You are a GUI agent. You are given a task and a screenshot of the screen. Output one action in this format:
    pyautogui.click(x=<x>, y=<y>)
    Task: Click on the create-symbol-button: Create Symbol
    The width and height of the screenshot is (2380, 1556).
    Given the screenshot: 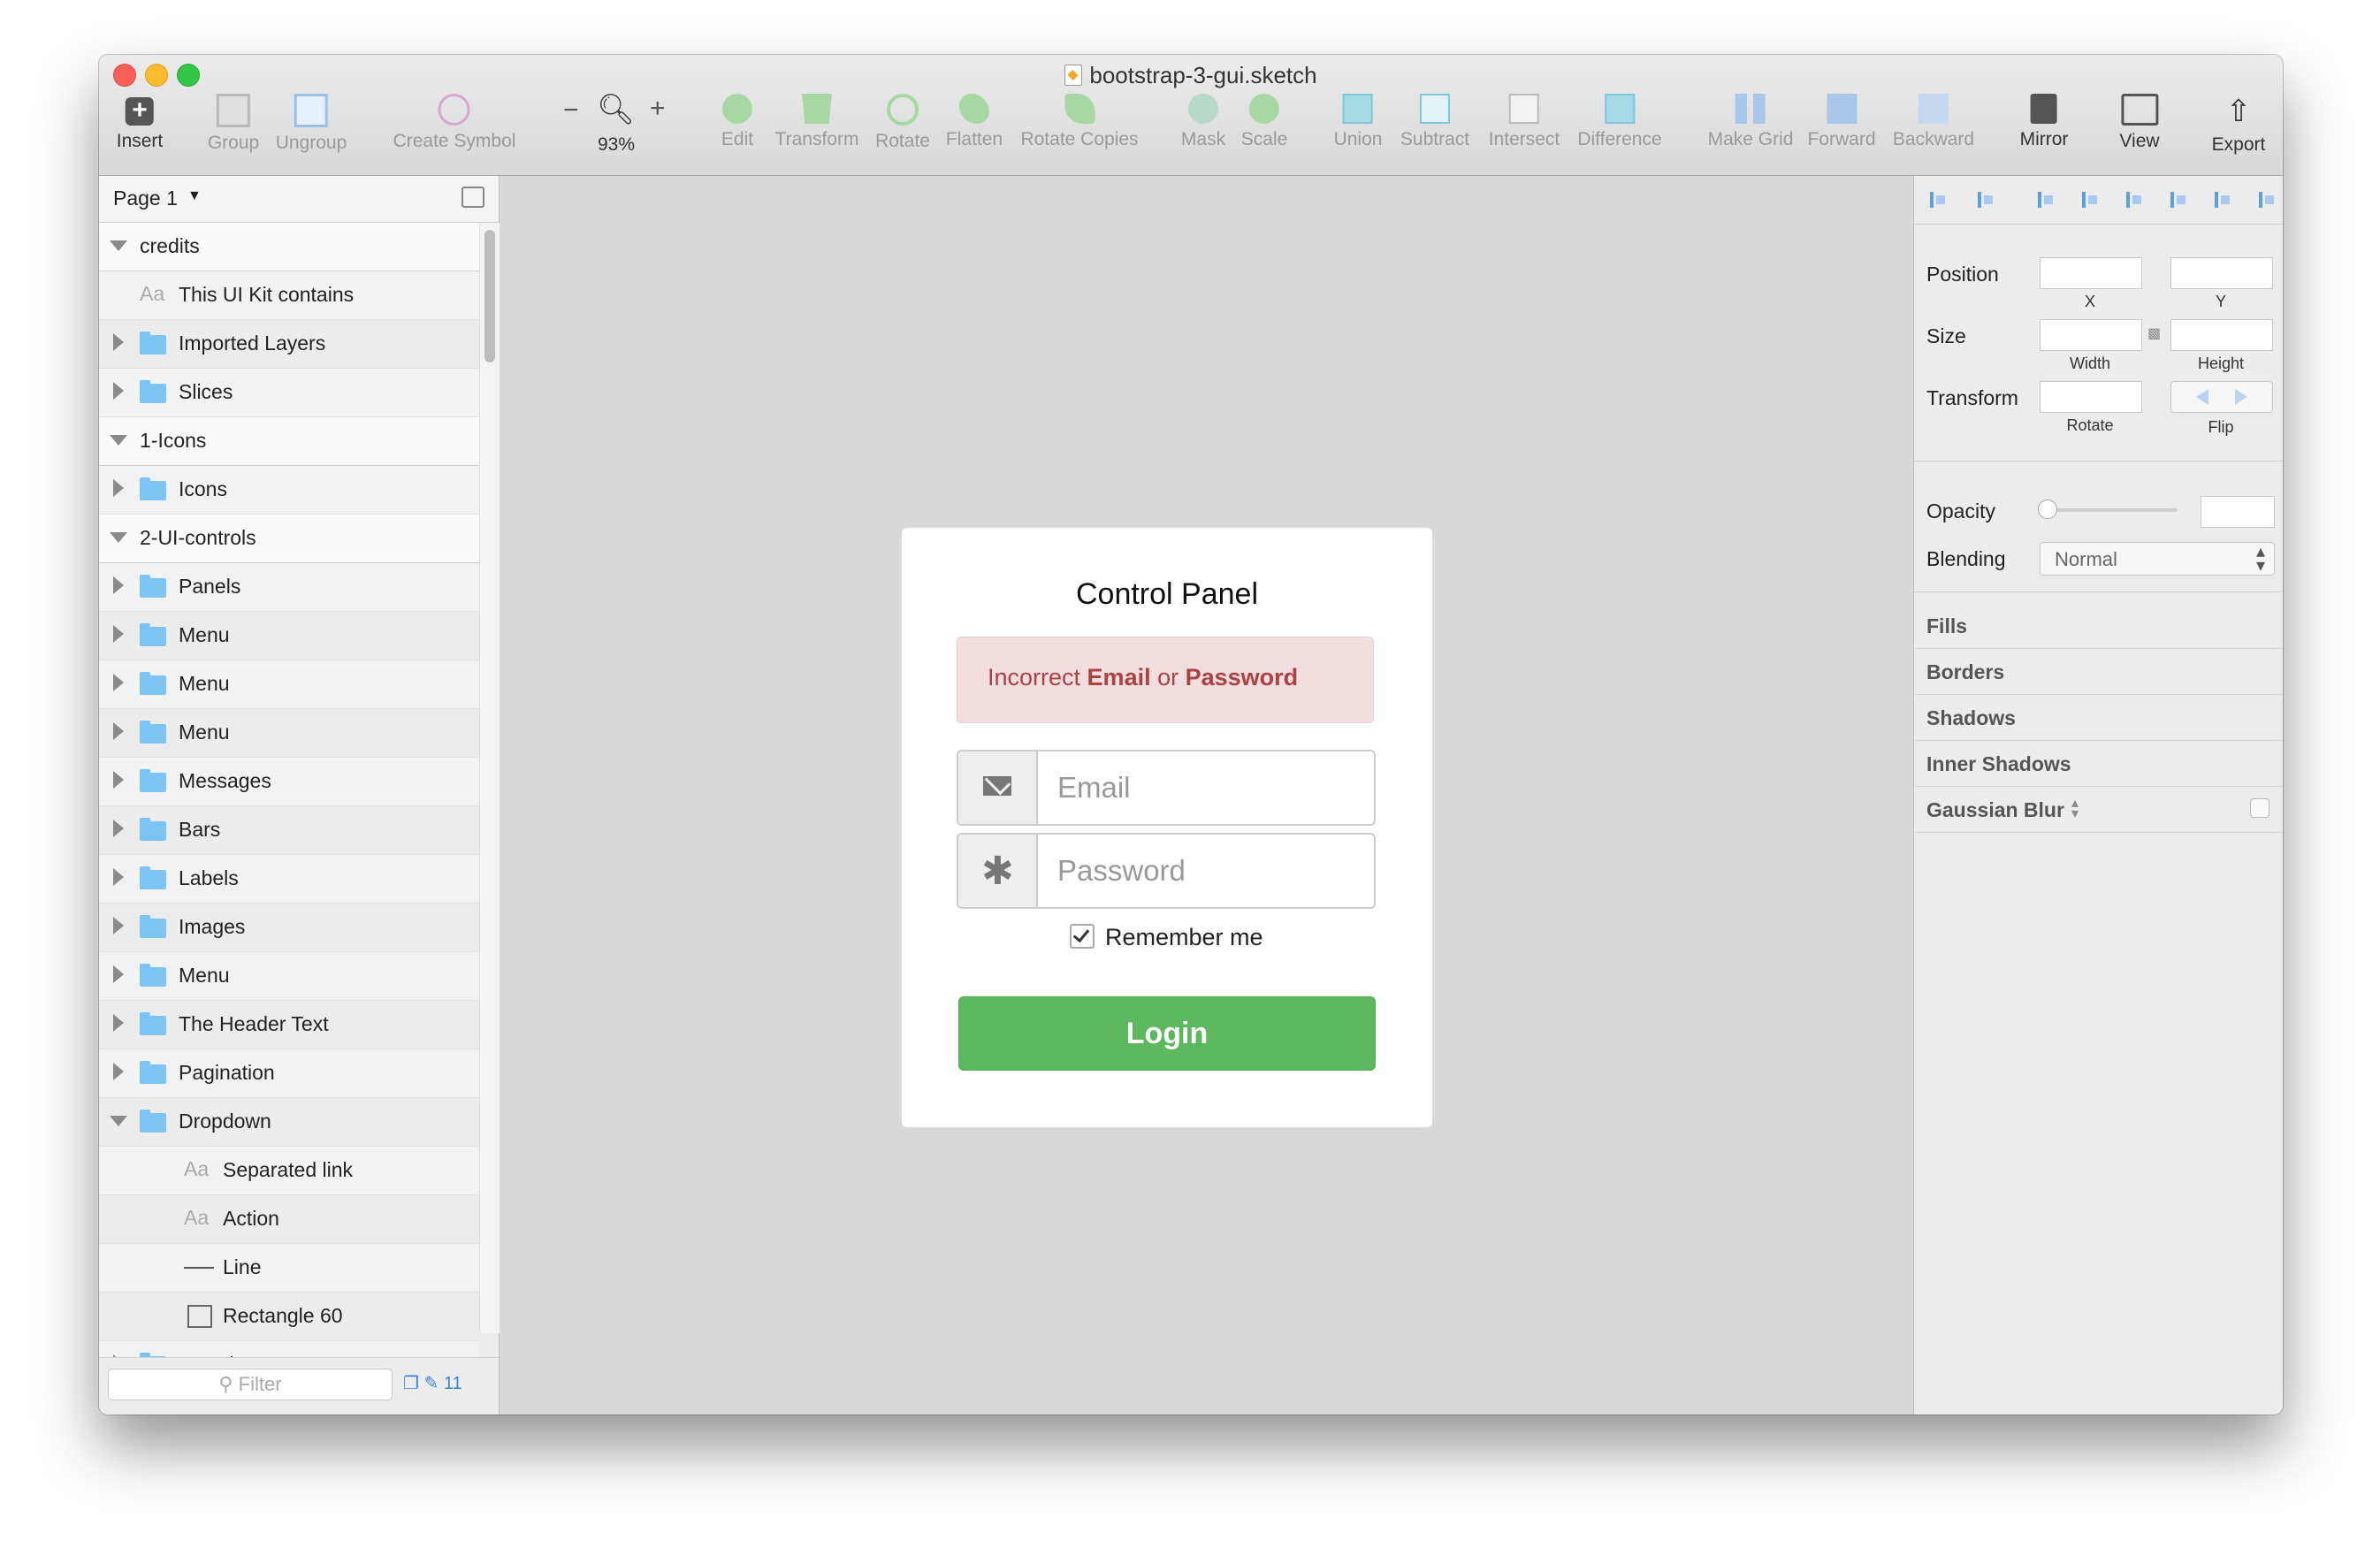 What is the action you would take?
    pyautogui.click(x=454, y=123)
    